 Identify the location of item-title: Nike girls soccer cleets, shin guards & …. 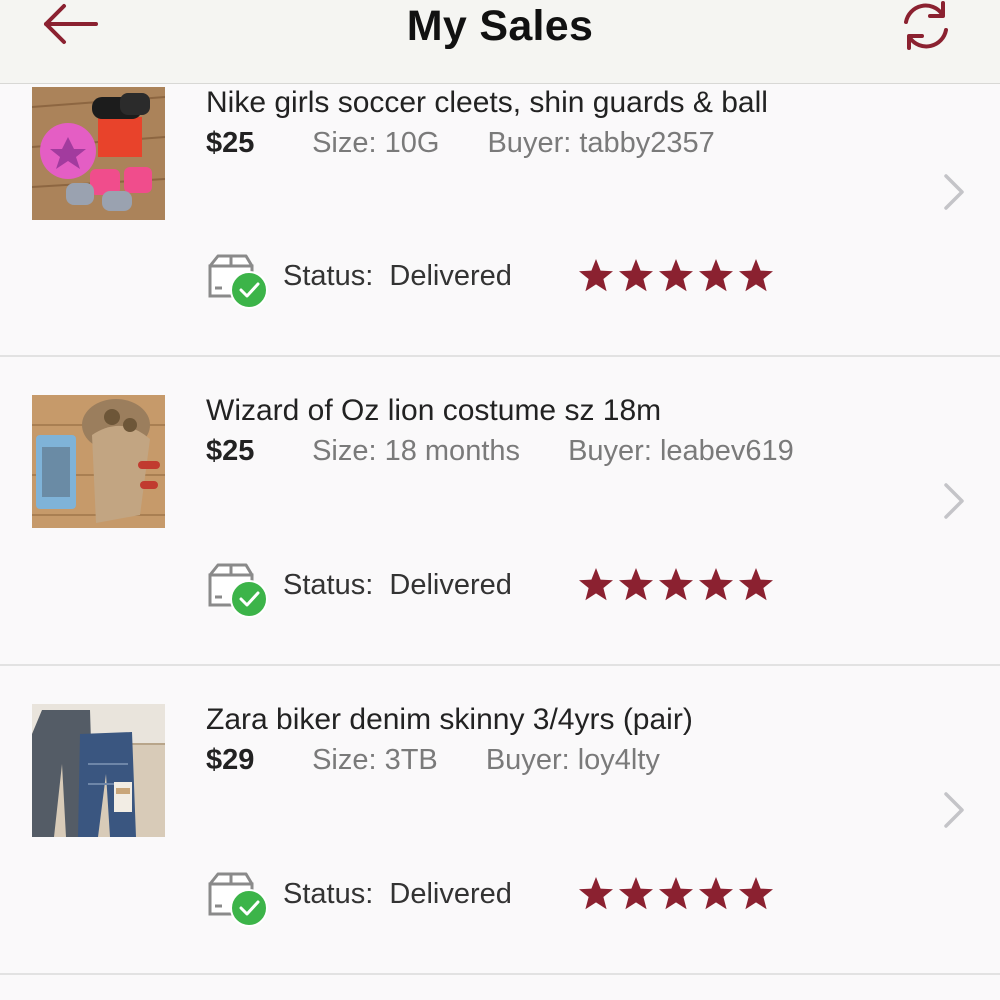
(487, 102).